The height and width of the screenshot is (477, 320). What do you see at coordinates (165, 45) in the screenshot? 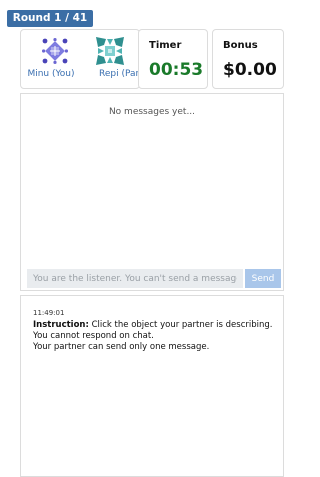
I see `timer-label: Timer` at bounding box center [165, 45].